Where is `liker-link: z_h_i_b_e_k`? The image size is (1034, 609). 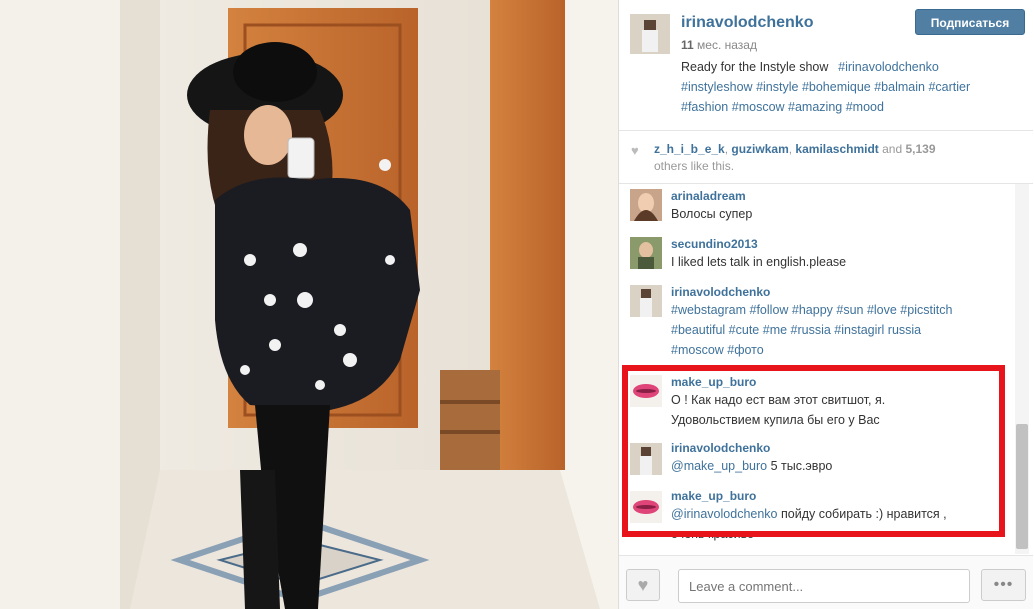 liker-link: z_h_i_b_e_k is located at coordinates (689, 149).